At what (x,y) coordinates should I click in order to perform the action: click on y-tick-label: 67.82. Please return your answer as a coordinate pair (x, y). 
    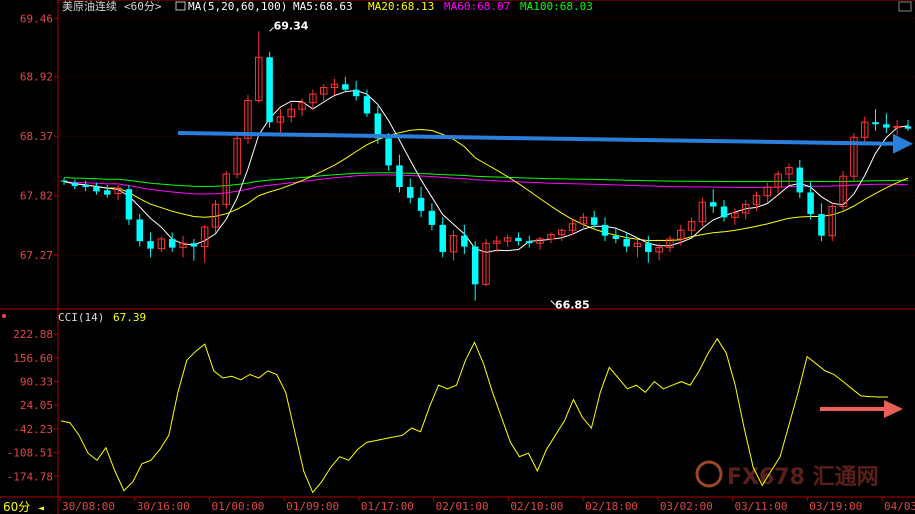
    Looking at the image, I should click on (36, 196).